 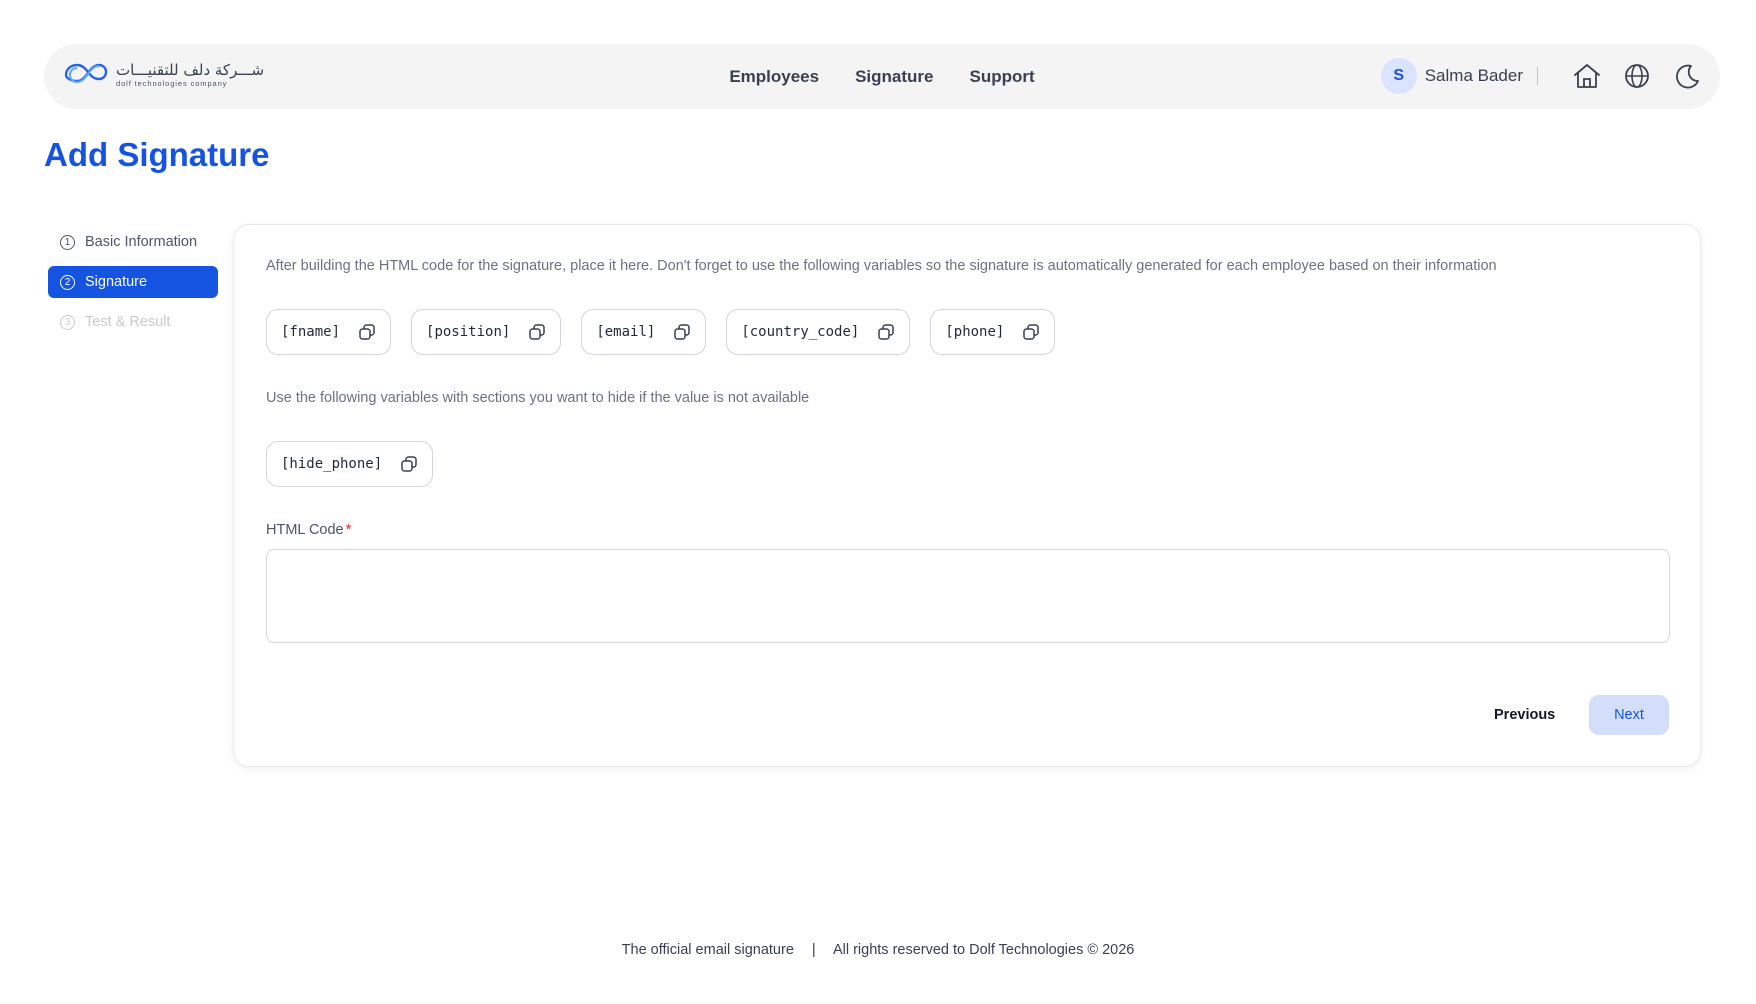 I want to click on nav-item-signature: Signature, so click(x=894, y=77).